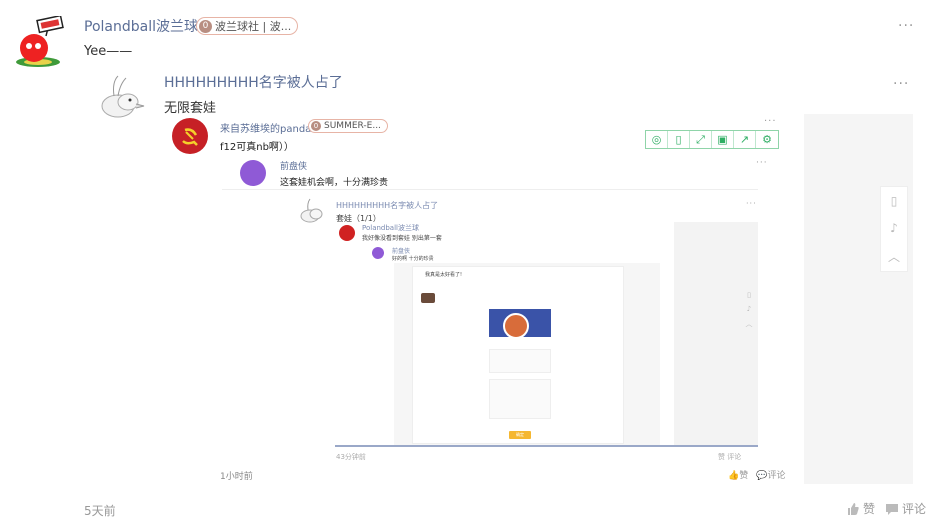 The width and height of the screenshot is (928, 532). What do you see at coordinates (749, 295) in the screenshot?
I see `nested-phone-icon: ▯` at bounding box center [749, 295].